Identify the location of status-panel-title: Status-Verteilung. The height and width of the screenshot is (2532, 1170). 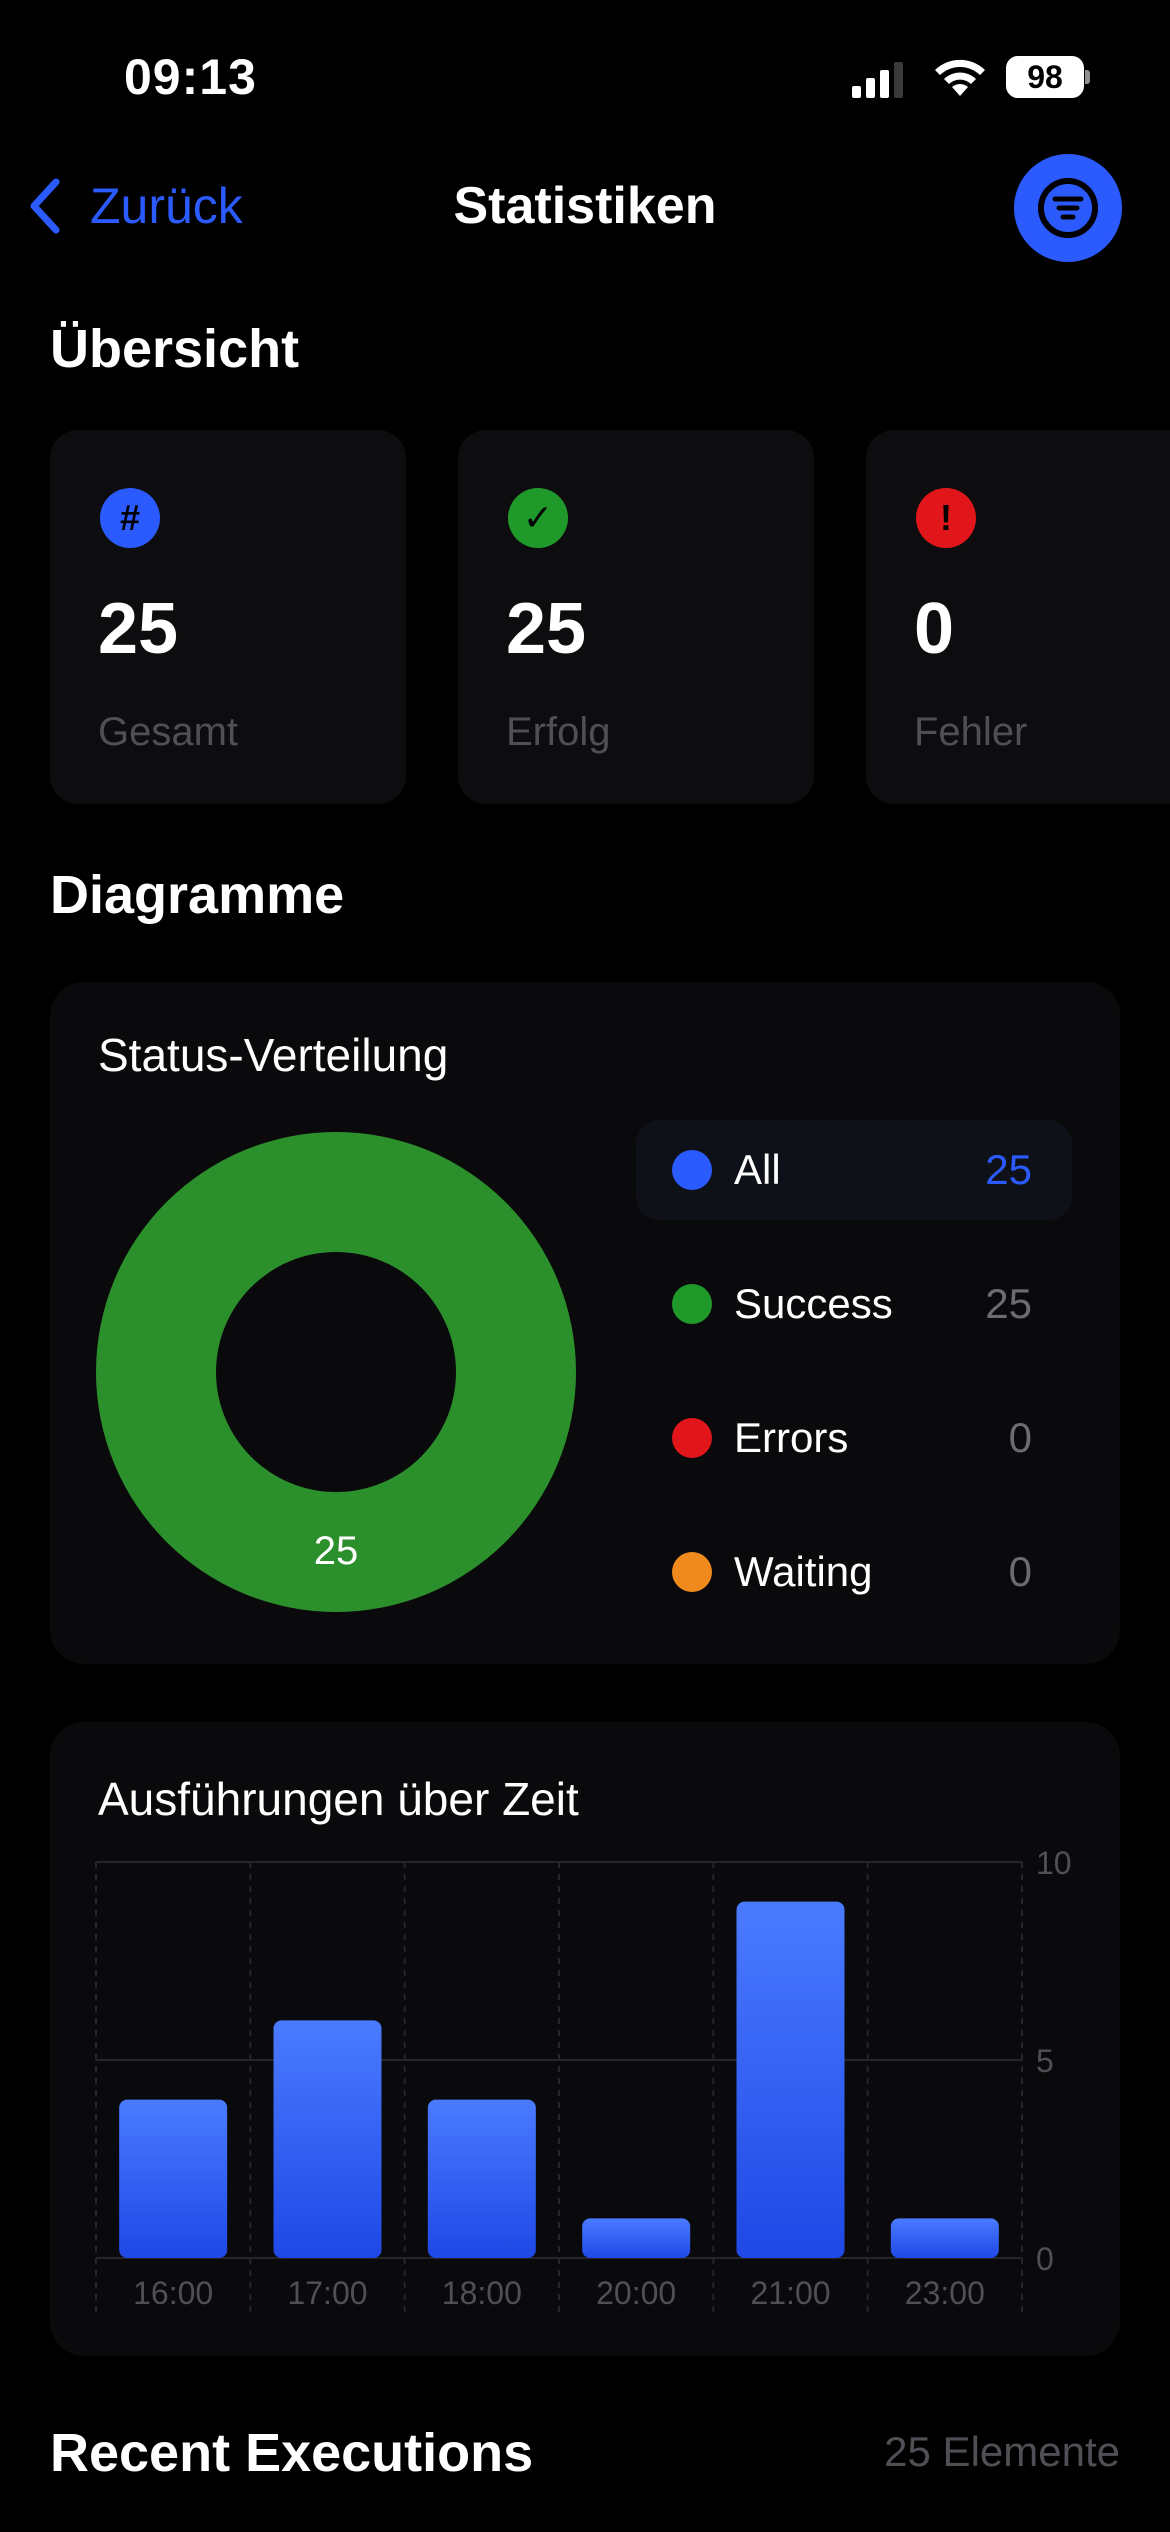
(273, 1055).